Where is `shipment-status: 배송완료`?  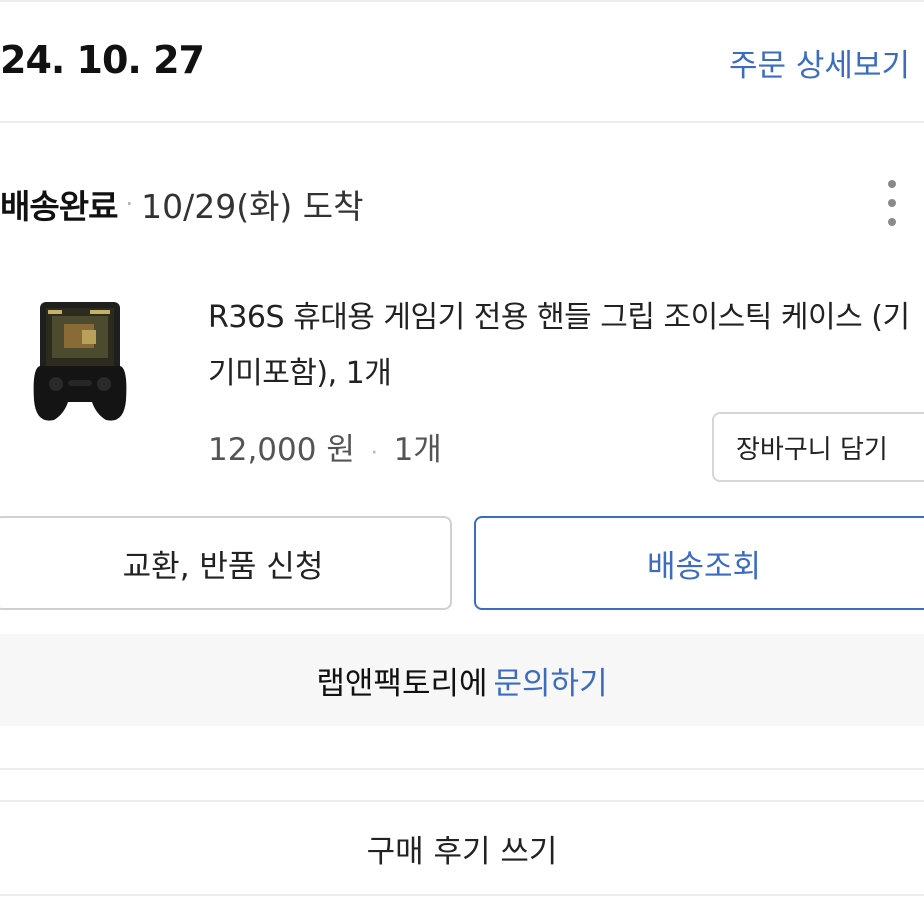 shipment-status: 배송완료 is located at coordinates (59, 206).